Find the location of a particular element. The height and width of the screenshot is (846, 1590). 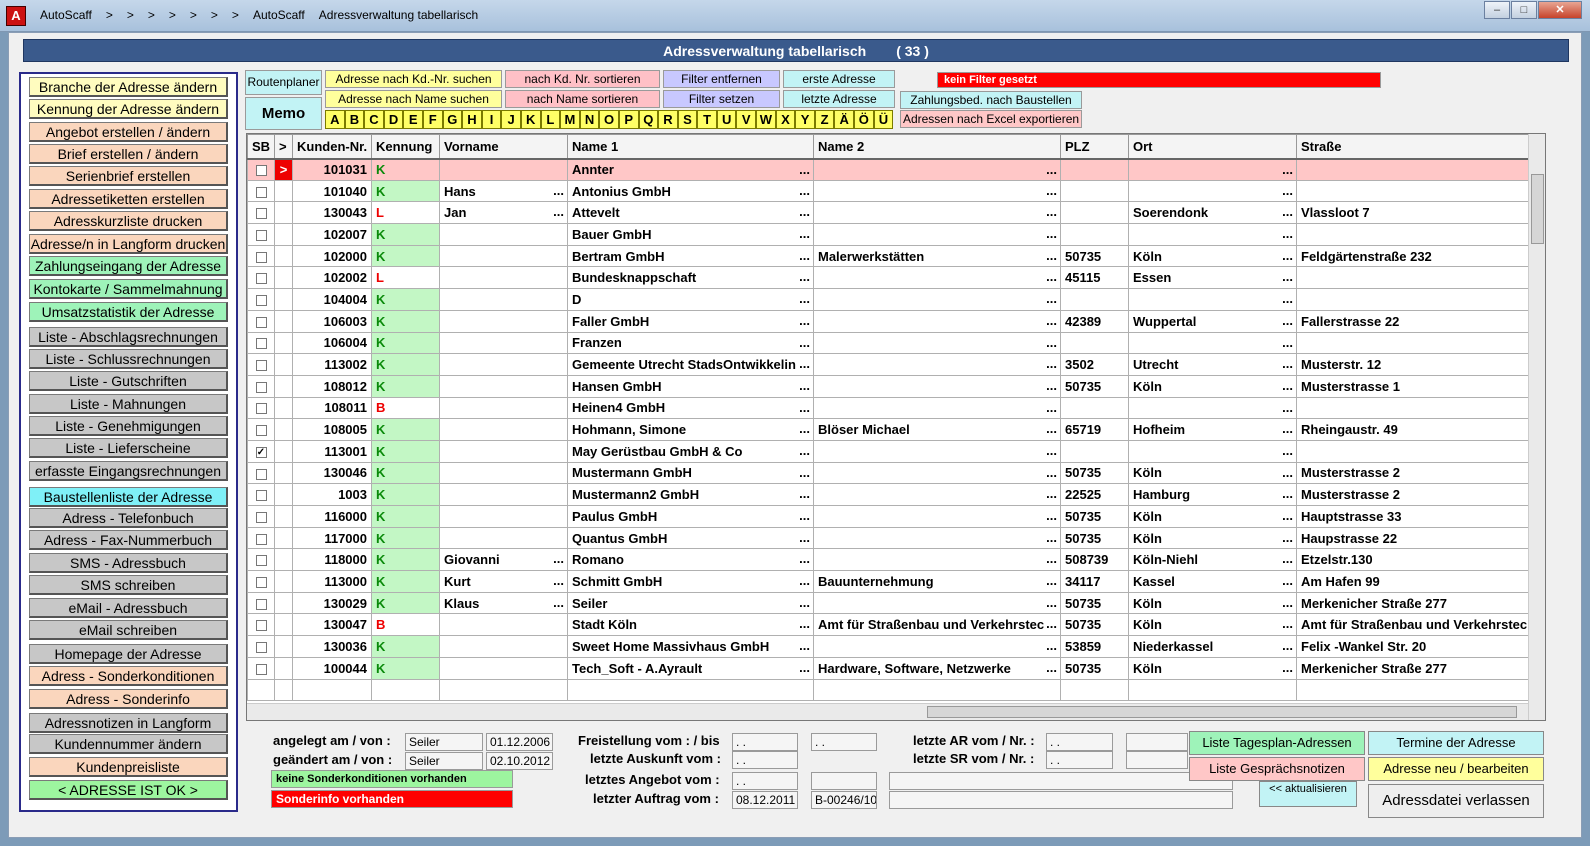

sidebar-button-adresskurzliste-drucken: Adresskurzliste drucken is located at coordinates (128, 221).